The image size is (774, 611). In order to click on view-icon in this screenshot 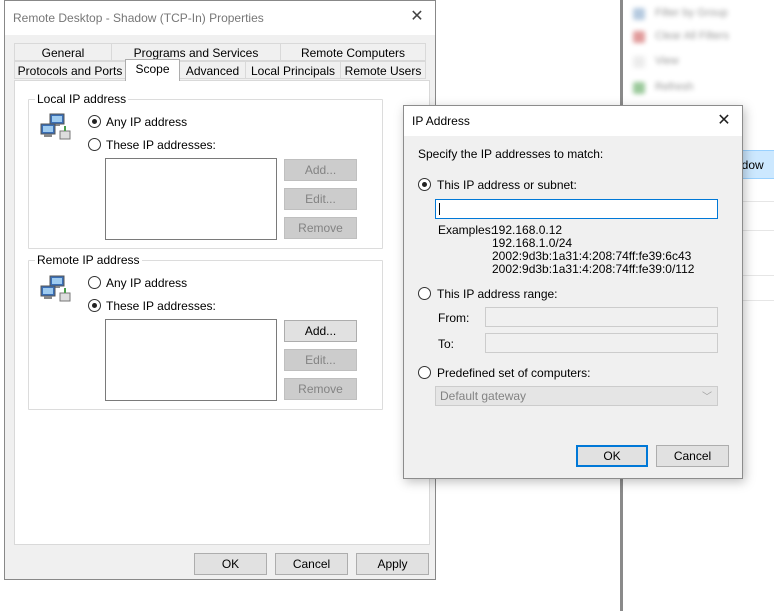, I will do `click(639, 62)`.